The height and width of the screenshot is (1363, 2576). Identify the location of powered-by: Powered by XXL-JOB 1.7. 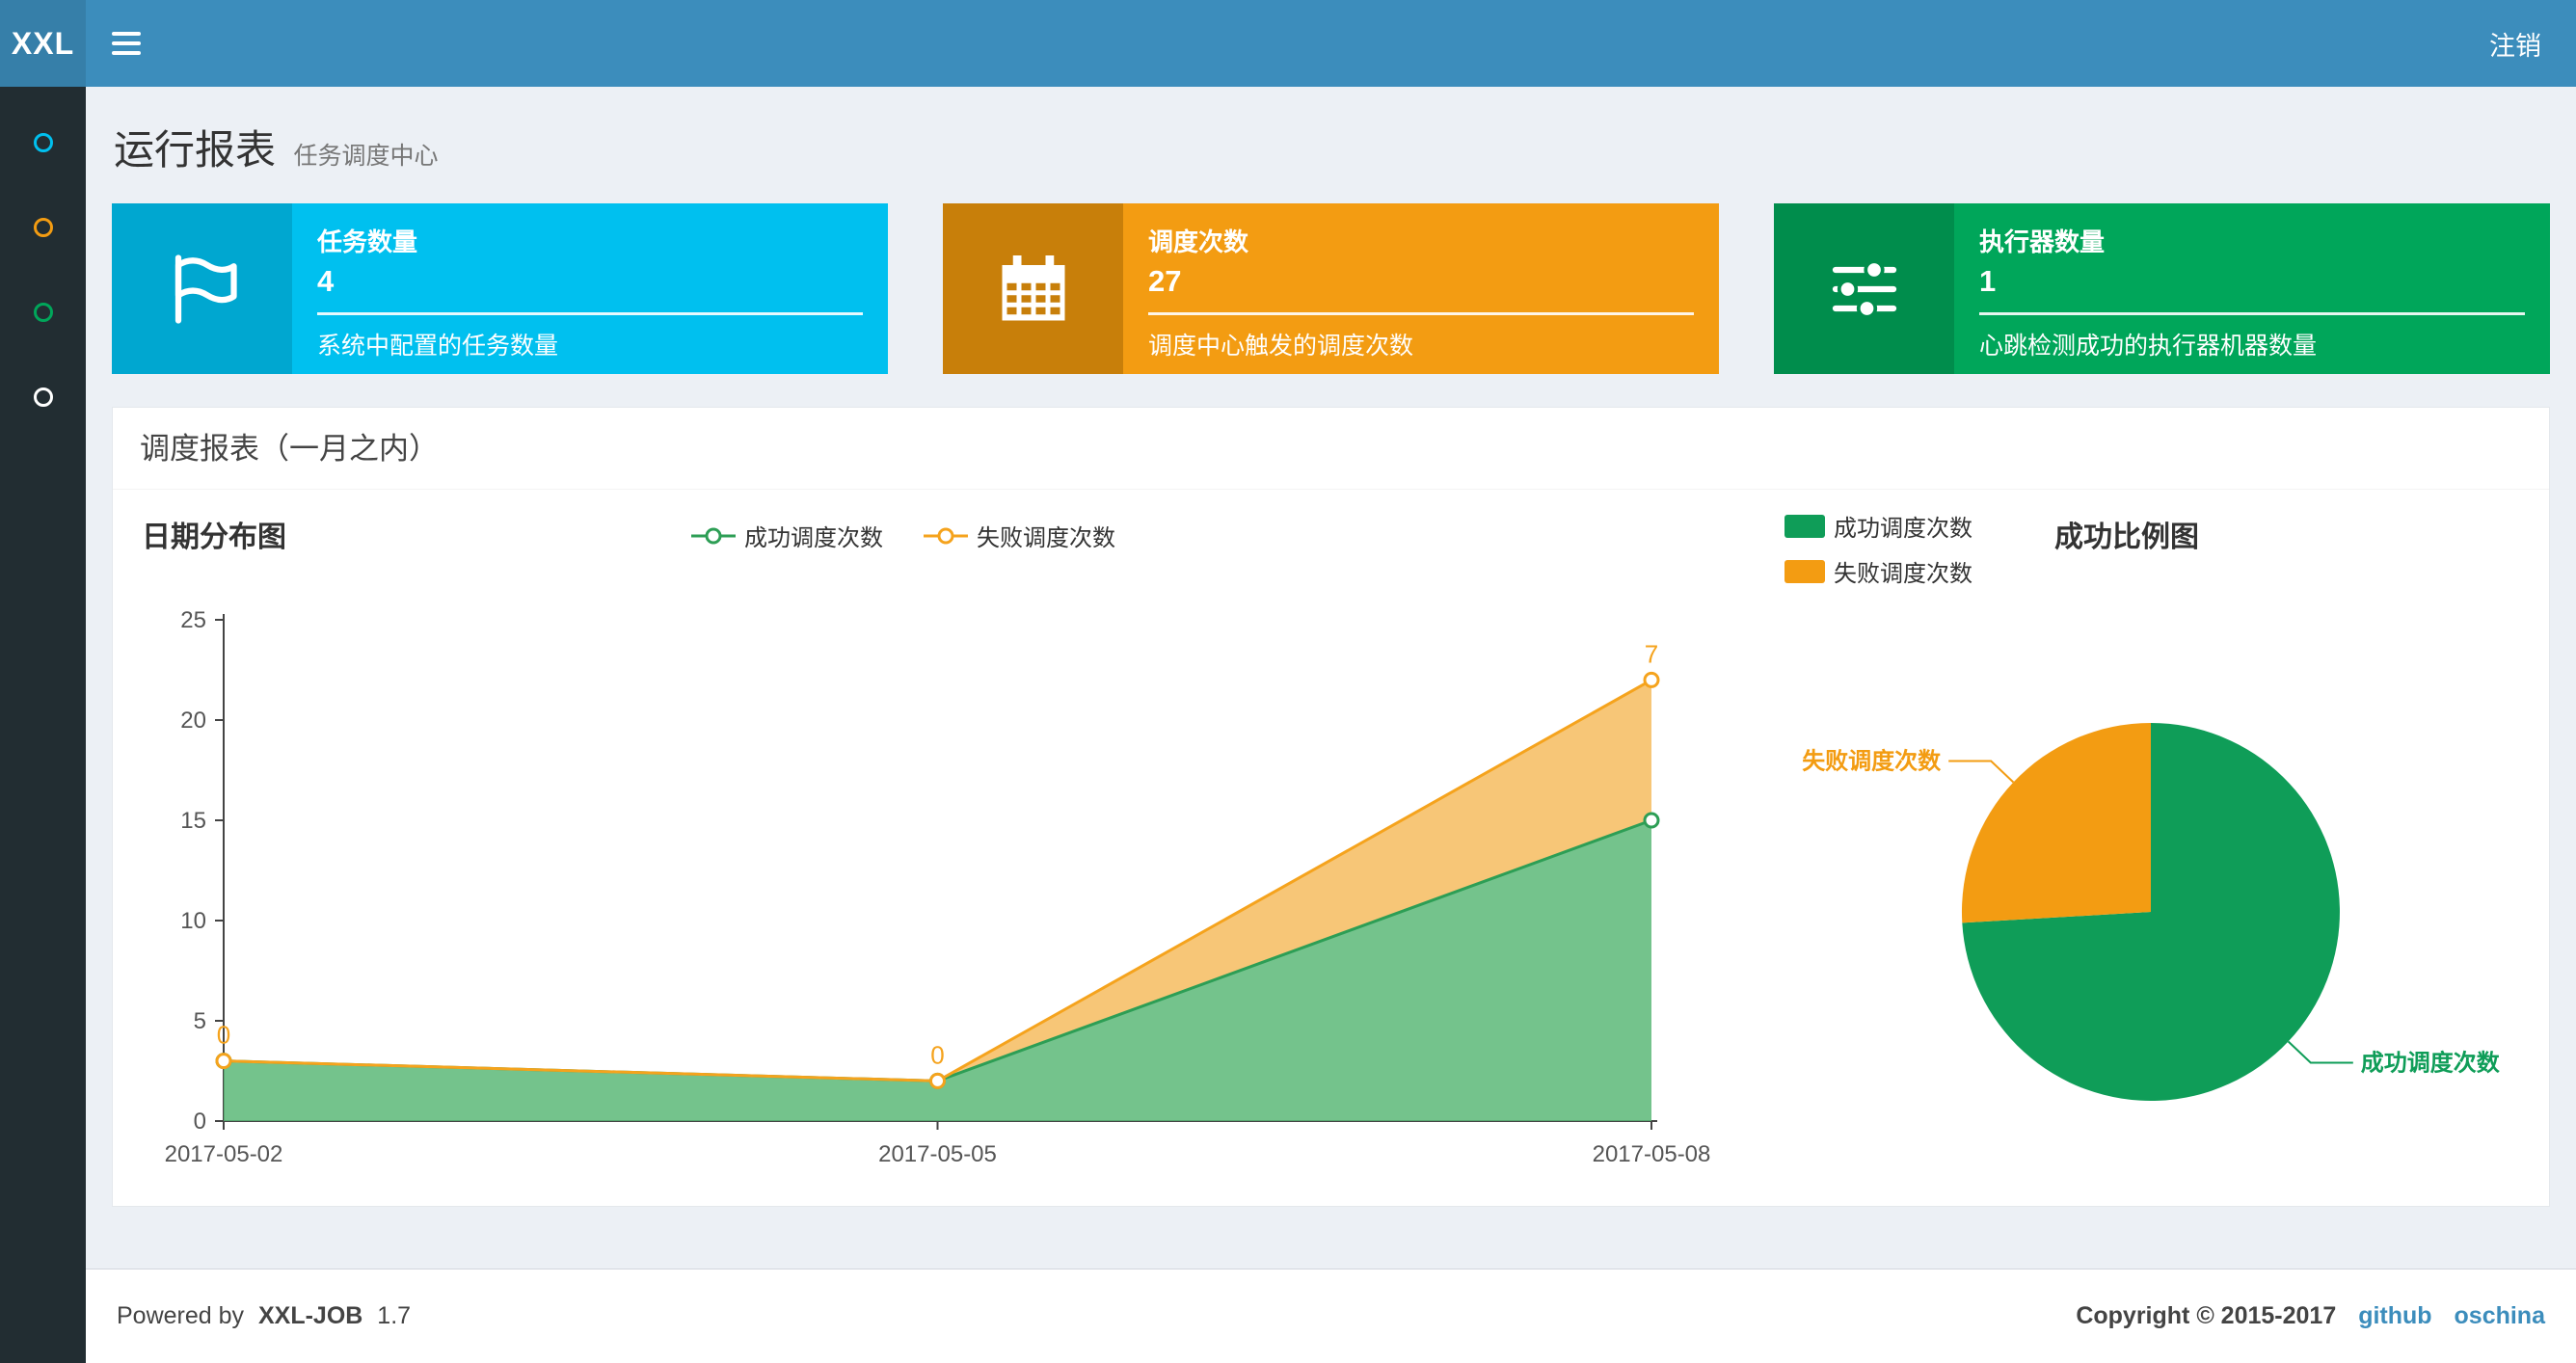
(264, 1316).